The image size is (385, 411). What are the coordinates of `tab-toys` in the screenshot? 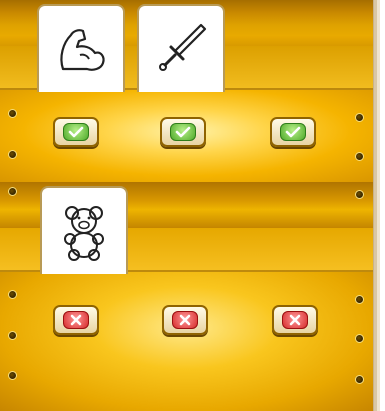 It's located at (84, 230).